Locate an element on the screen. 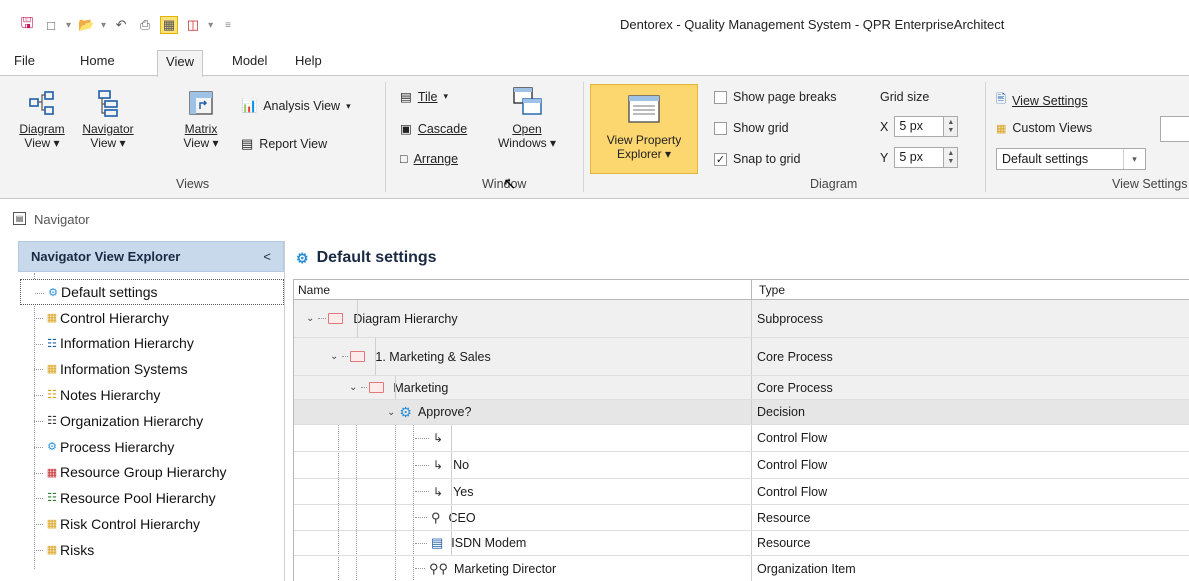 The image size is (1189, 581). diagram-view-button: Diagram View ▾ is located at coordinates (42, 117).